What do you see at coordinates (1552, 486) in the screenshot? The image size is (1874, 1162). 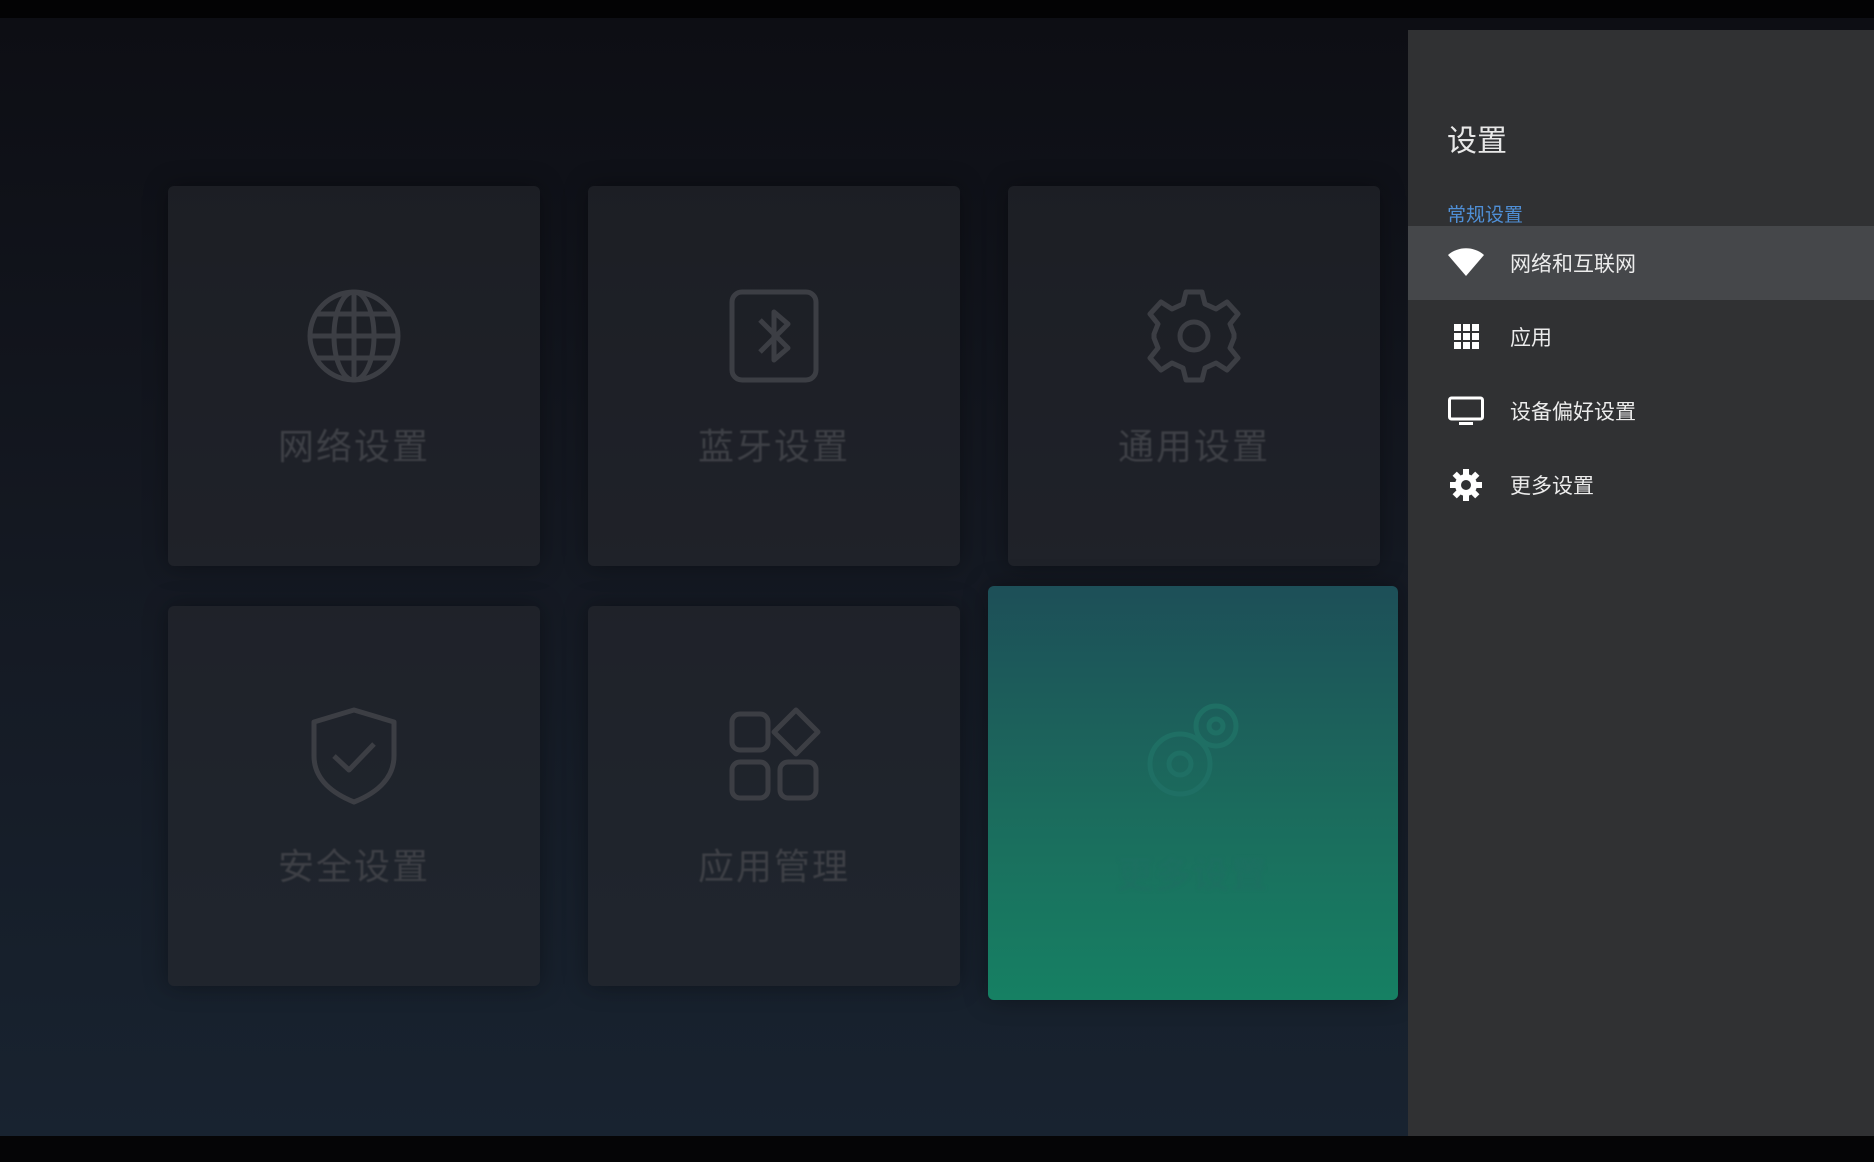 I see `menu-item-label: 更多设置` at bounding box center [1552, 486].